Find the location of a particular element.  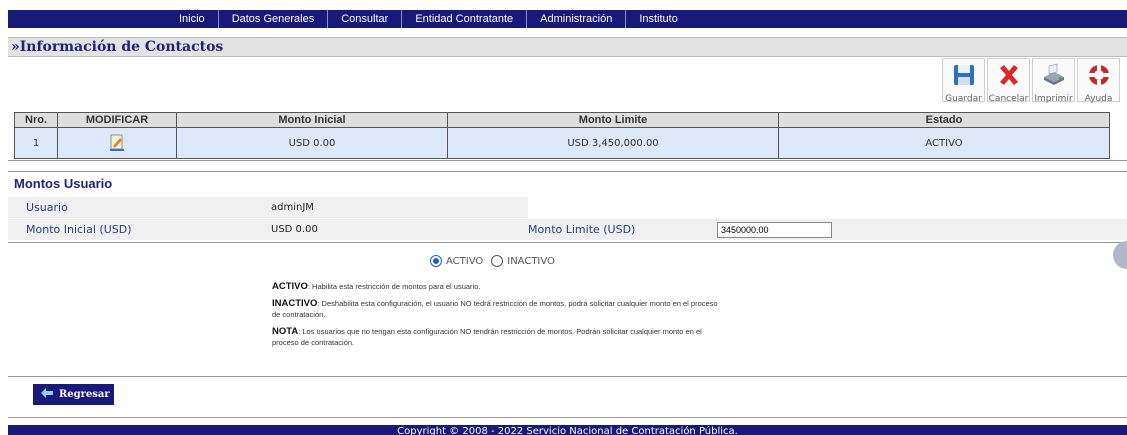

nav-item-consultar: Consultar is located at coordinates (365, 19).